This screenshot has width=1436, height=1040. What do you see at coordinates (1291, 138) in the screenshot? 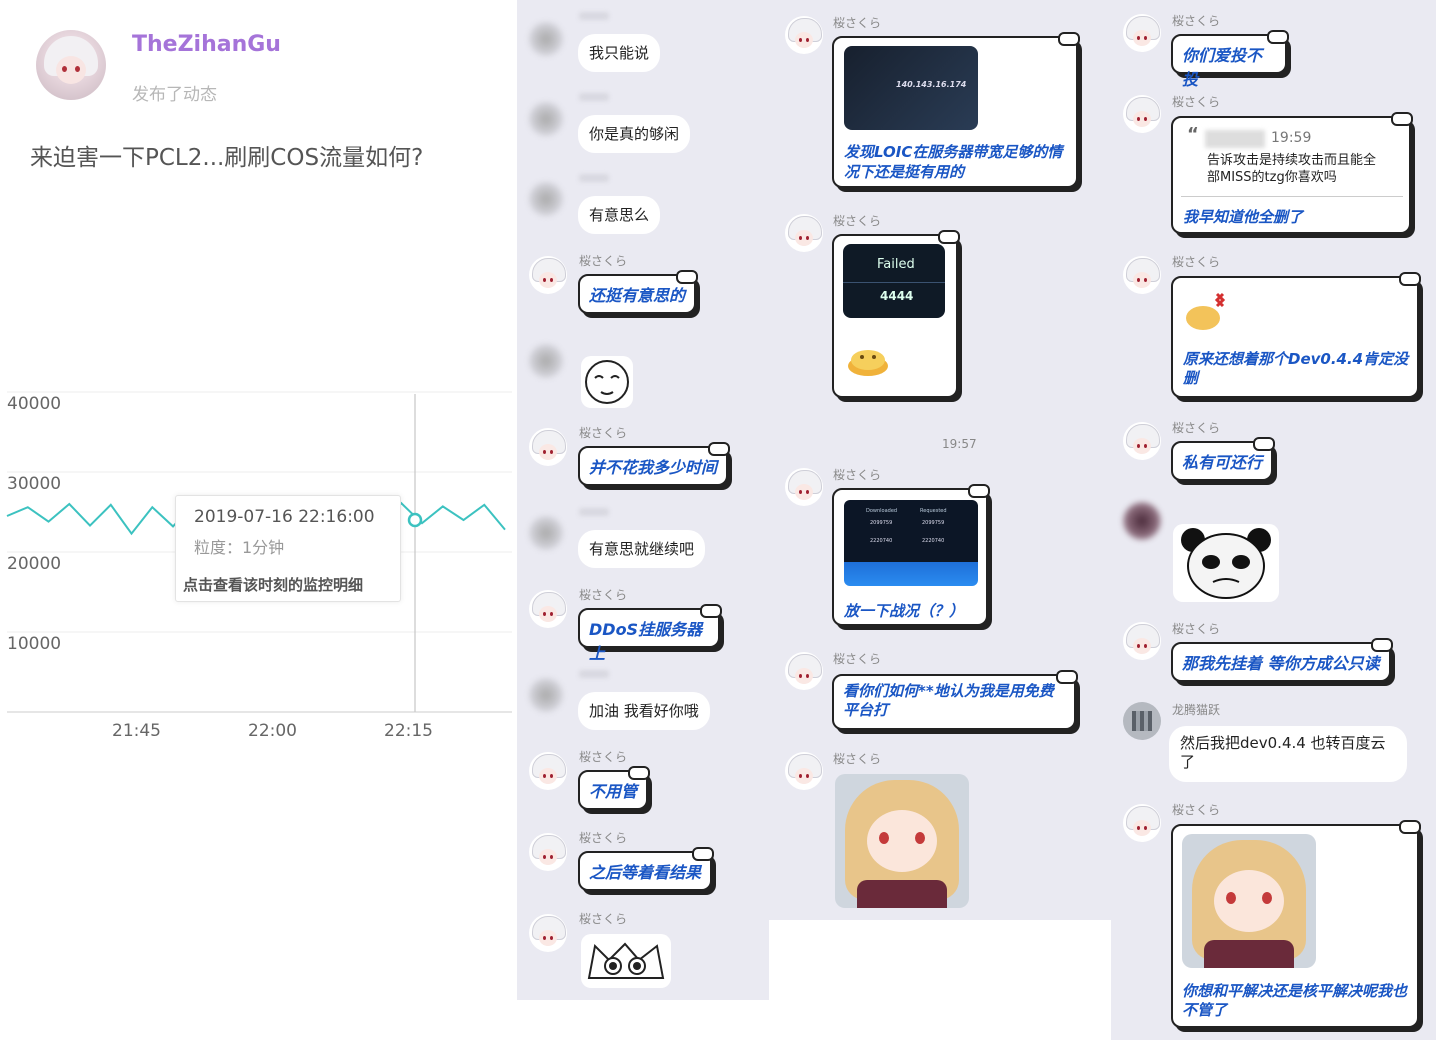
I see `quote-time: 19:59` at bounding box center [1291, 138].